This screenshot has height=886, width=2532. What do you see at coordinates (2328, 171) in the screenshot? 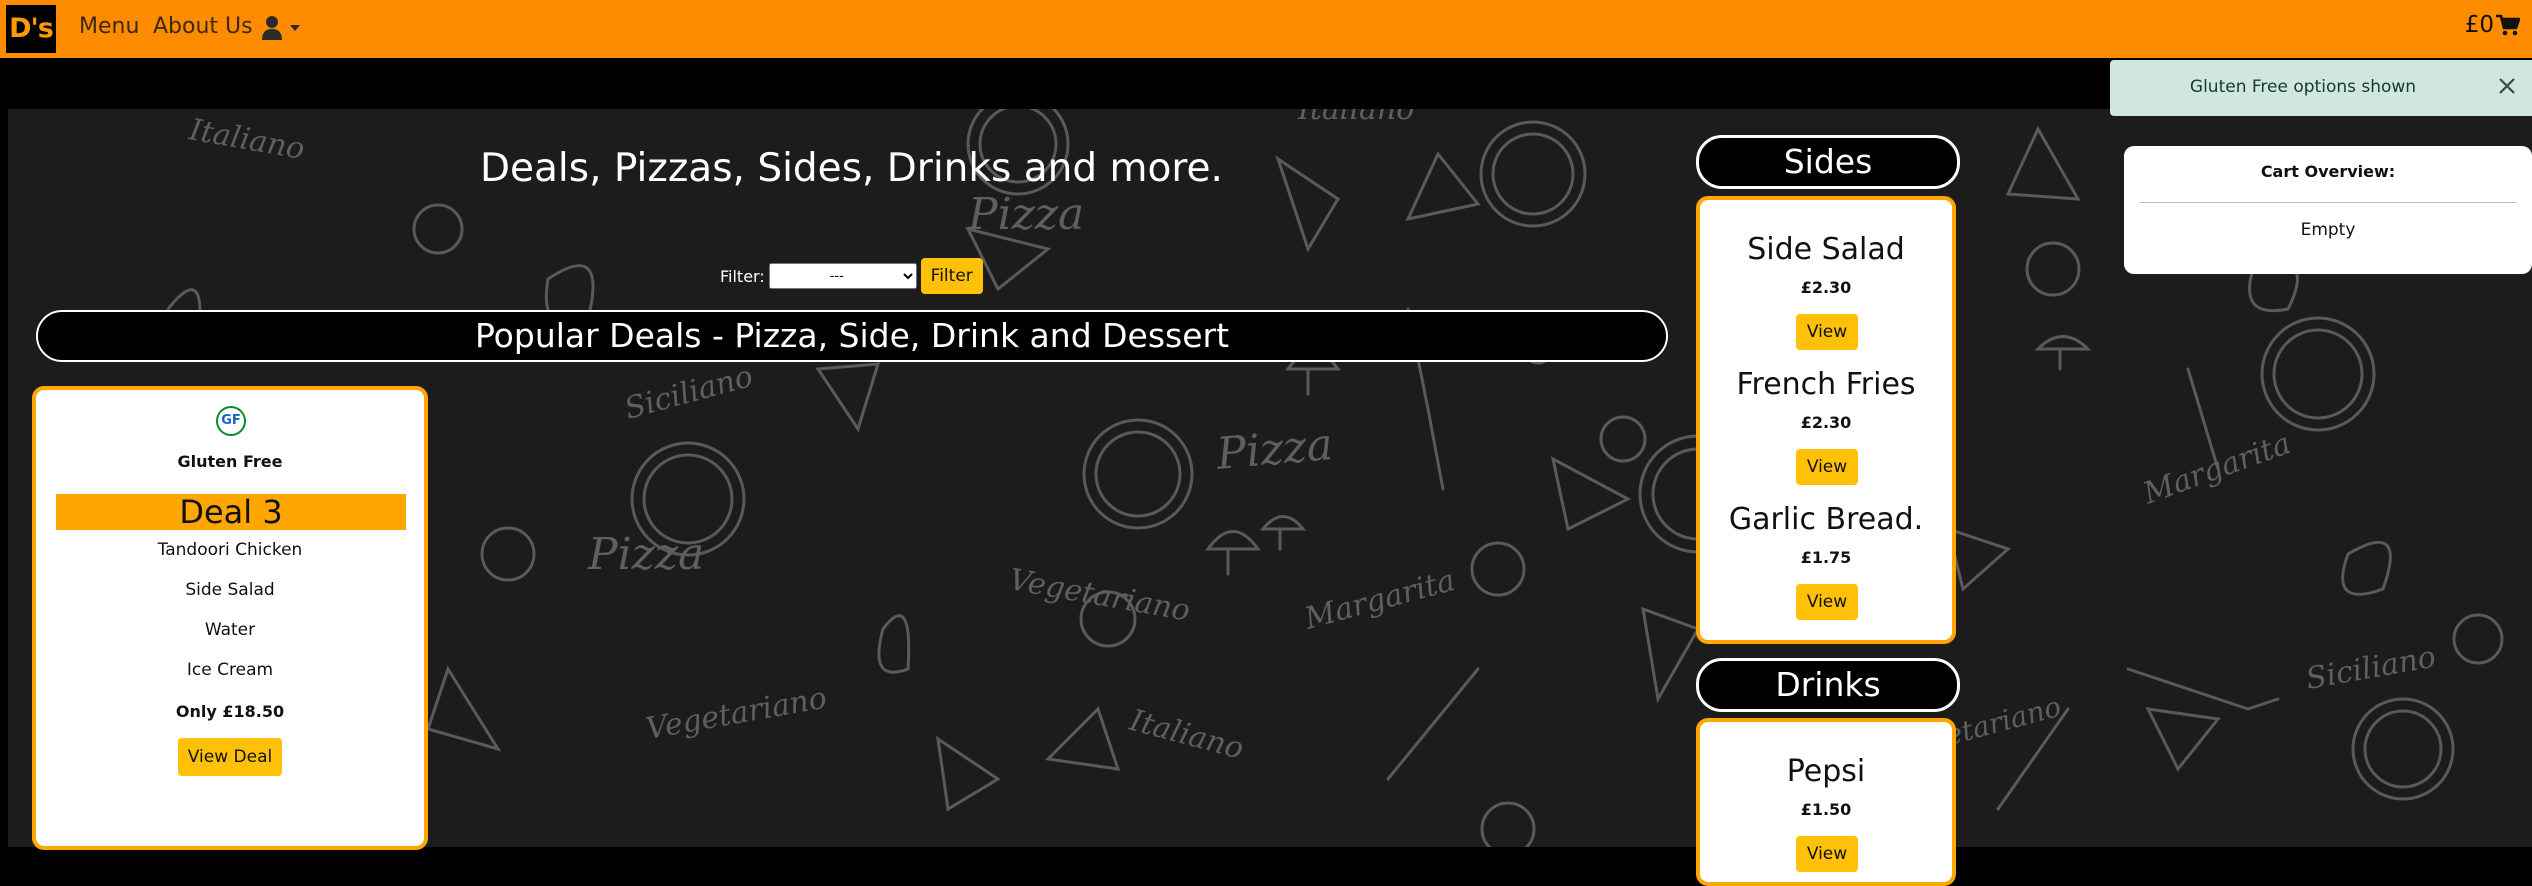
I see `cart-overview-title: Cart Overview:` at bounding box center [2328, 171].